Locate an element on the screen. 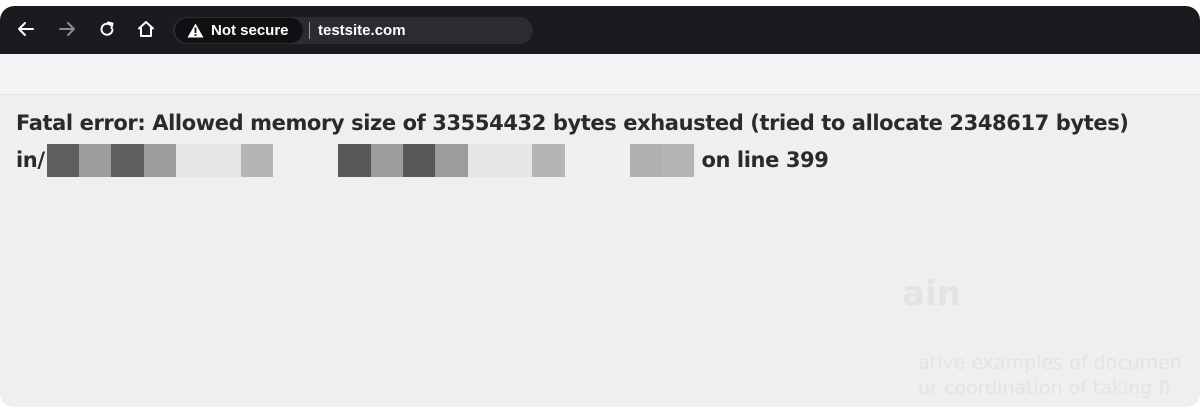 This screenshot has height=413, width=1200. error-line-2: in/ on line 399 is located at coordinates (601, 160).